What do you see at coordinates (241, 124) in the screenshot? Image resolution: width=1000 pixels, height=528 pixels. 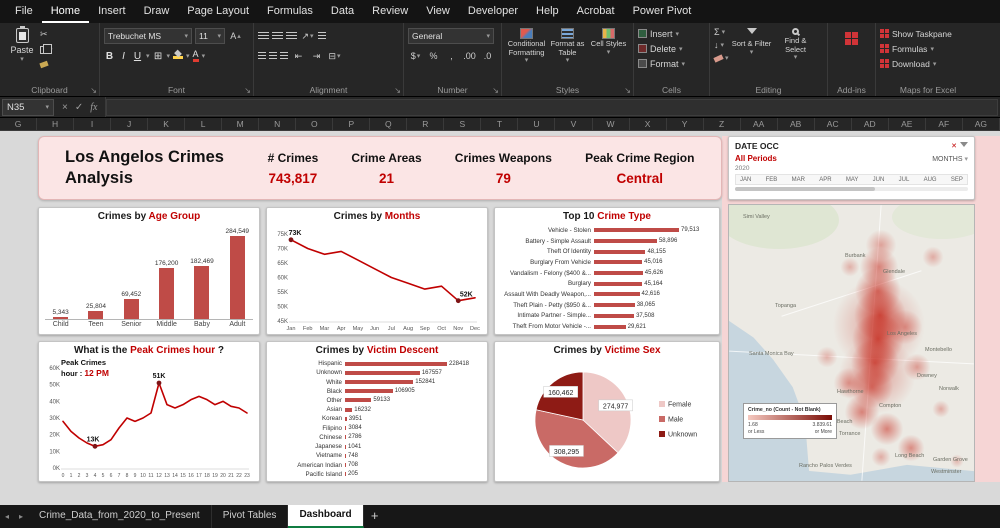 I see `column-header-M: M` at bounding box center [241, 124].